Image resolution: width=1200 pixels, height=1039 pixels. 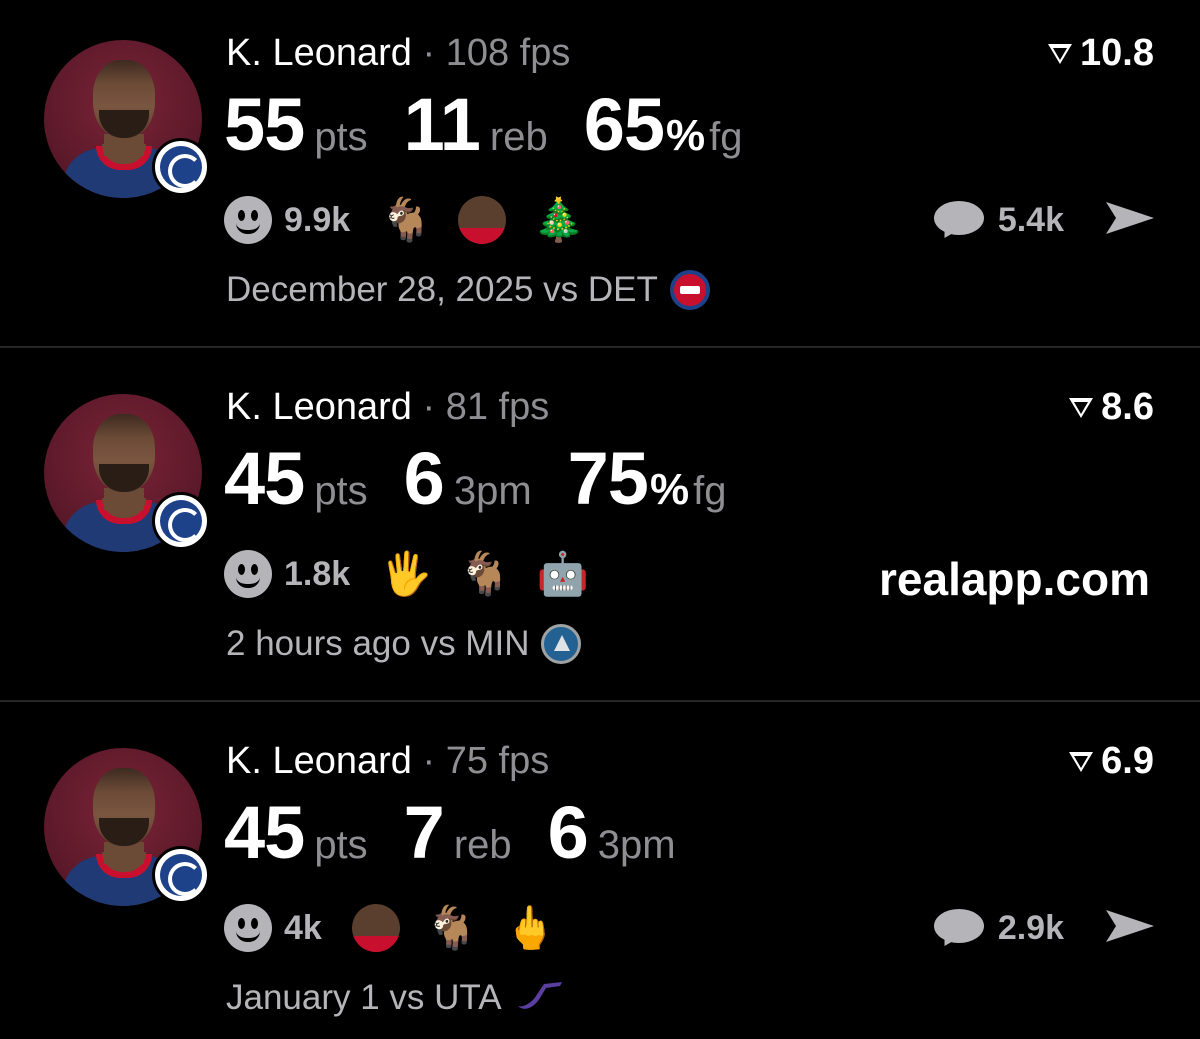 I want to click on game-date-opponent: December 28, 2025 vs DET, so click(x=442, y=290).